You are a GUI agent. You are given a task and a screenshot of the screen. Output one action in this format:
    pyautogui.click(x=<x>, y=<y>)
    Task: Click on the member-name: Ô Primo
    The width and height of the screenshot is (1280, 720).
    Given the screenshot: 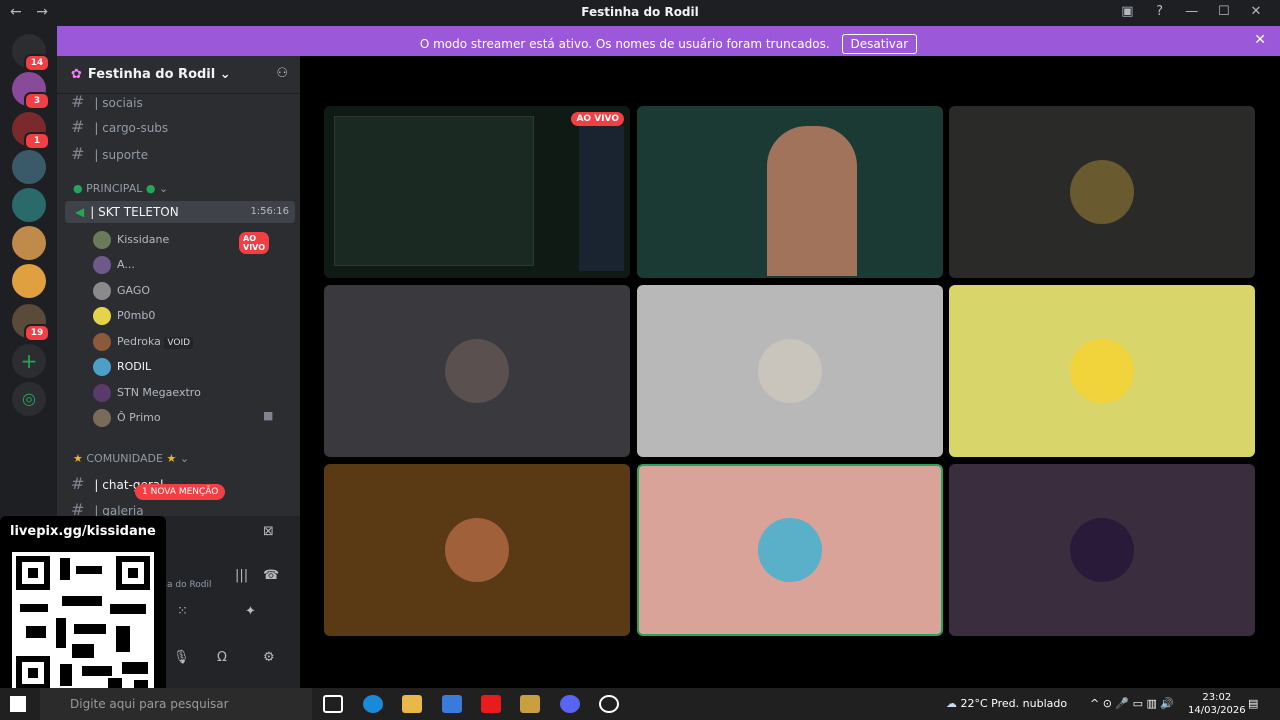 What is the action you would take?
    pyautogui.click(x=139, y=417)
    